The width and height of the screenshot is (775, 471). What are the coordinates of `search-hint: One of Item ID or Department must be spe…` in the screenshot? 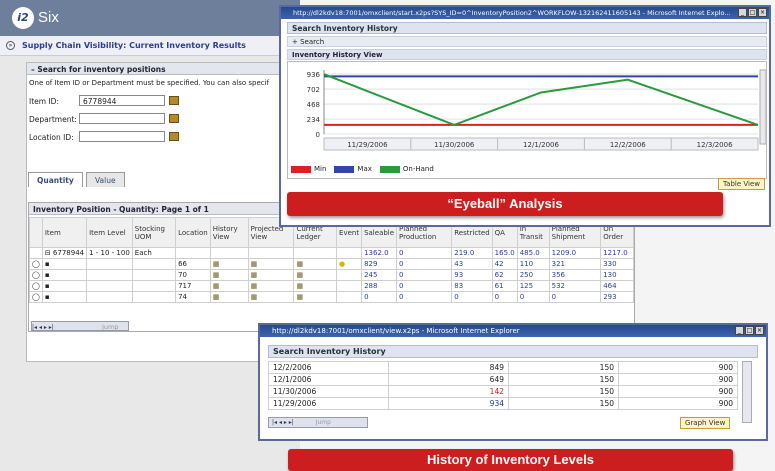 It's located at (149, 83).